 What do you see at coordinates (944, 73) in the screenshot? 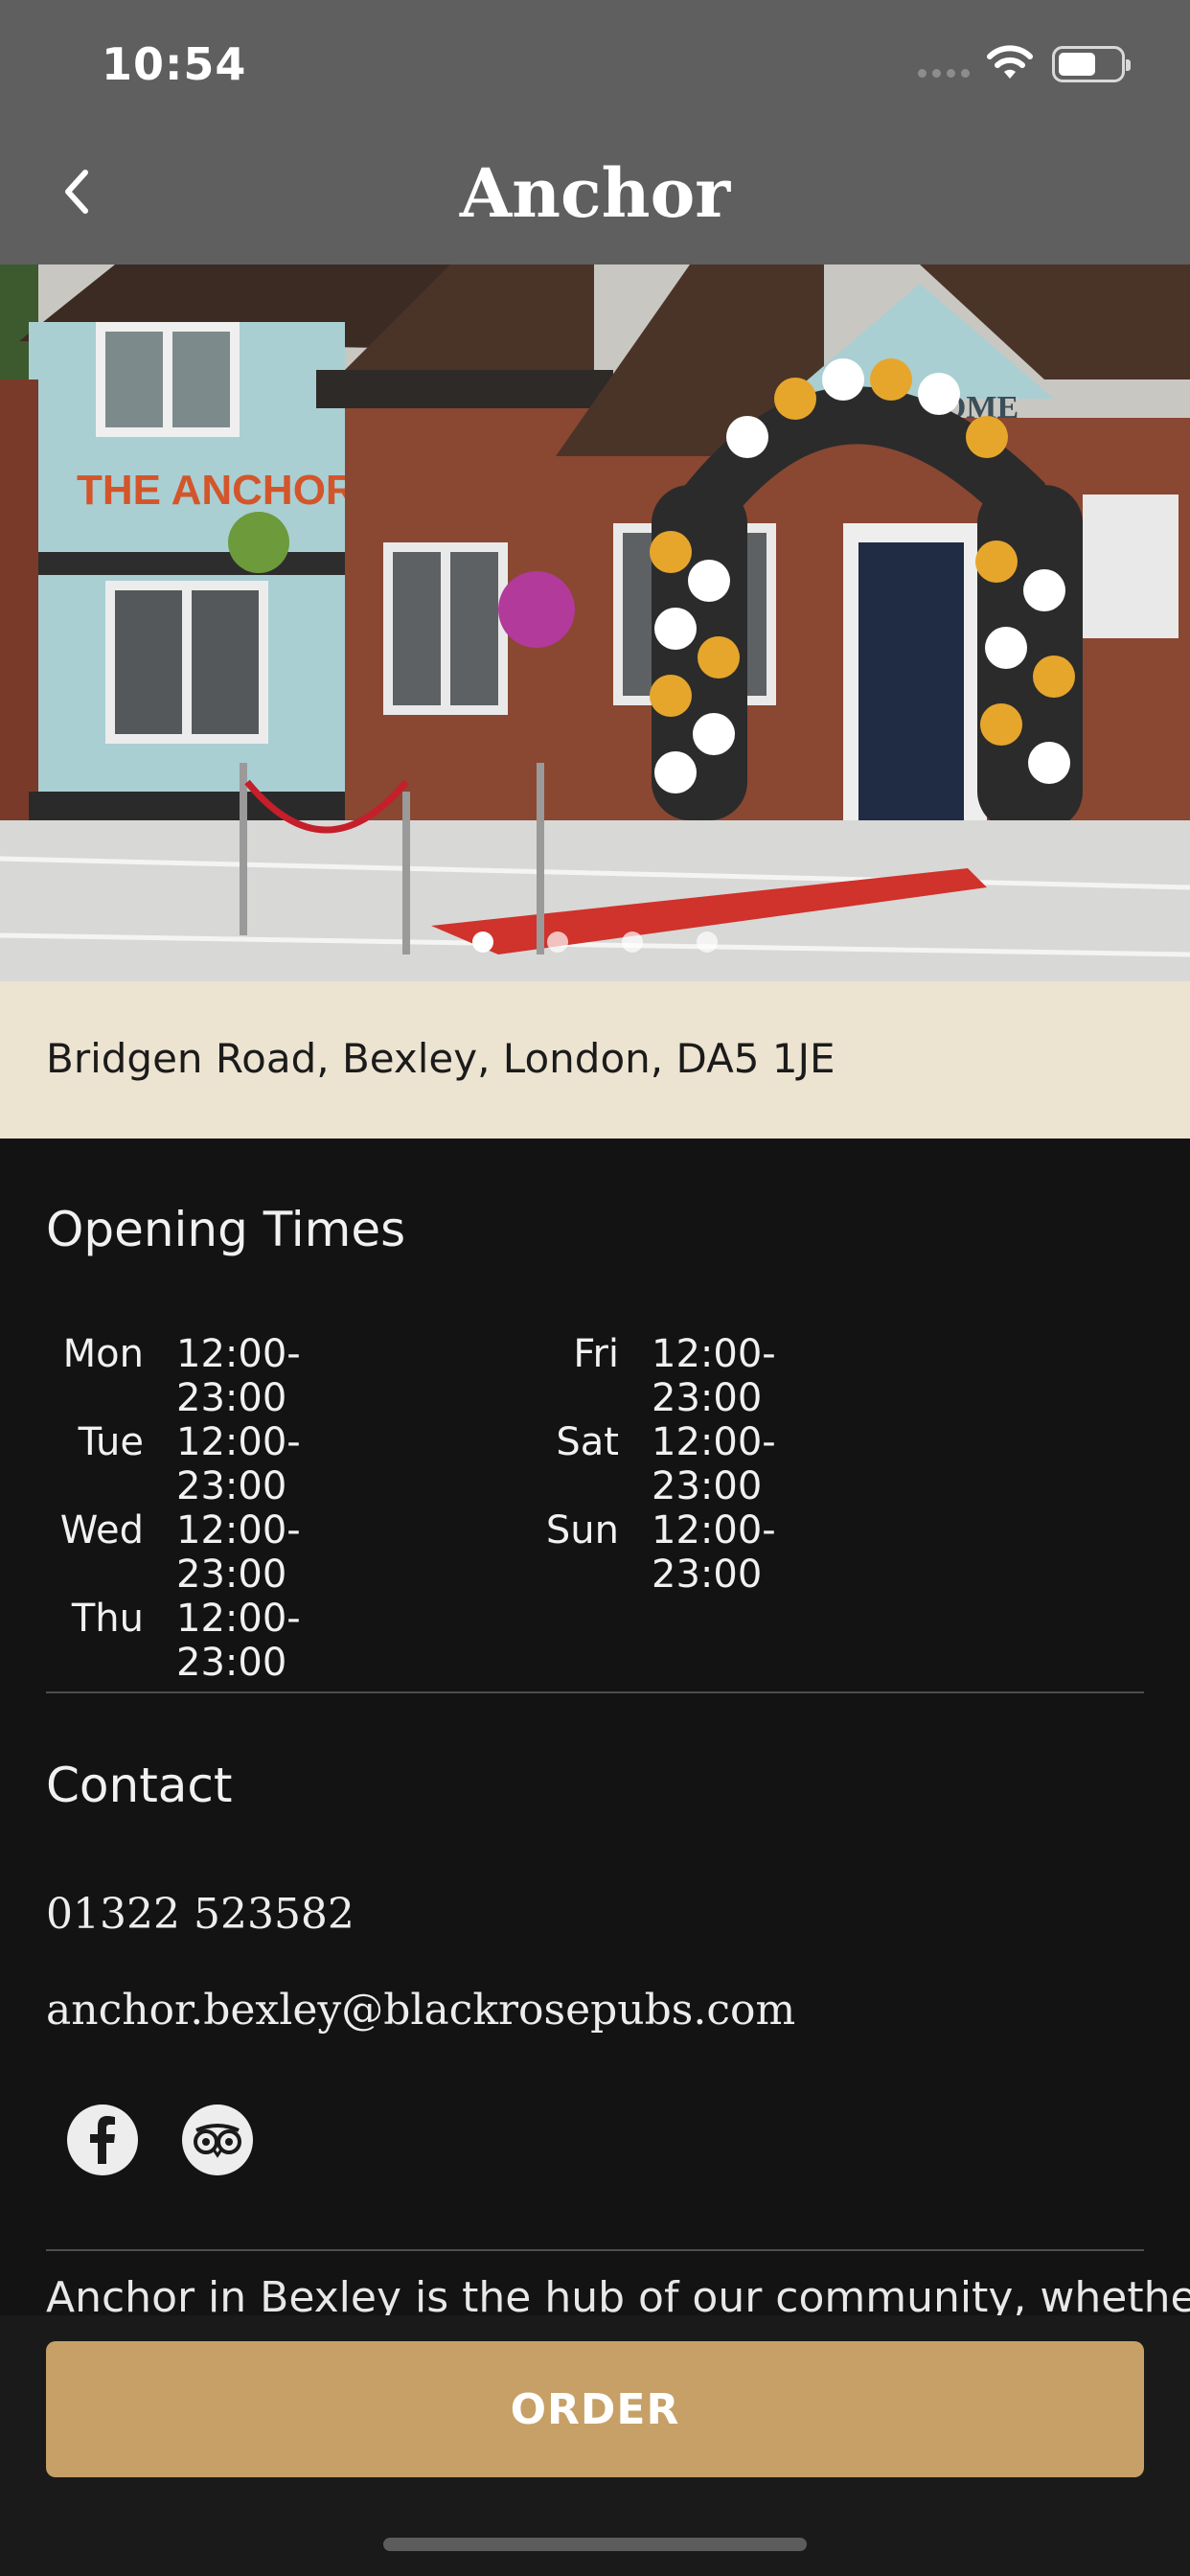
I see `cellular-signal-icon` at bounding box center [944, 73].